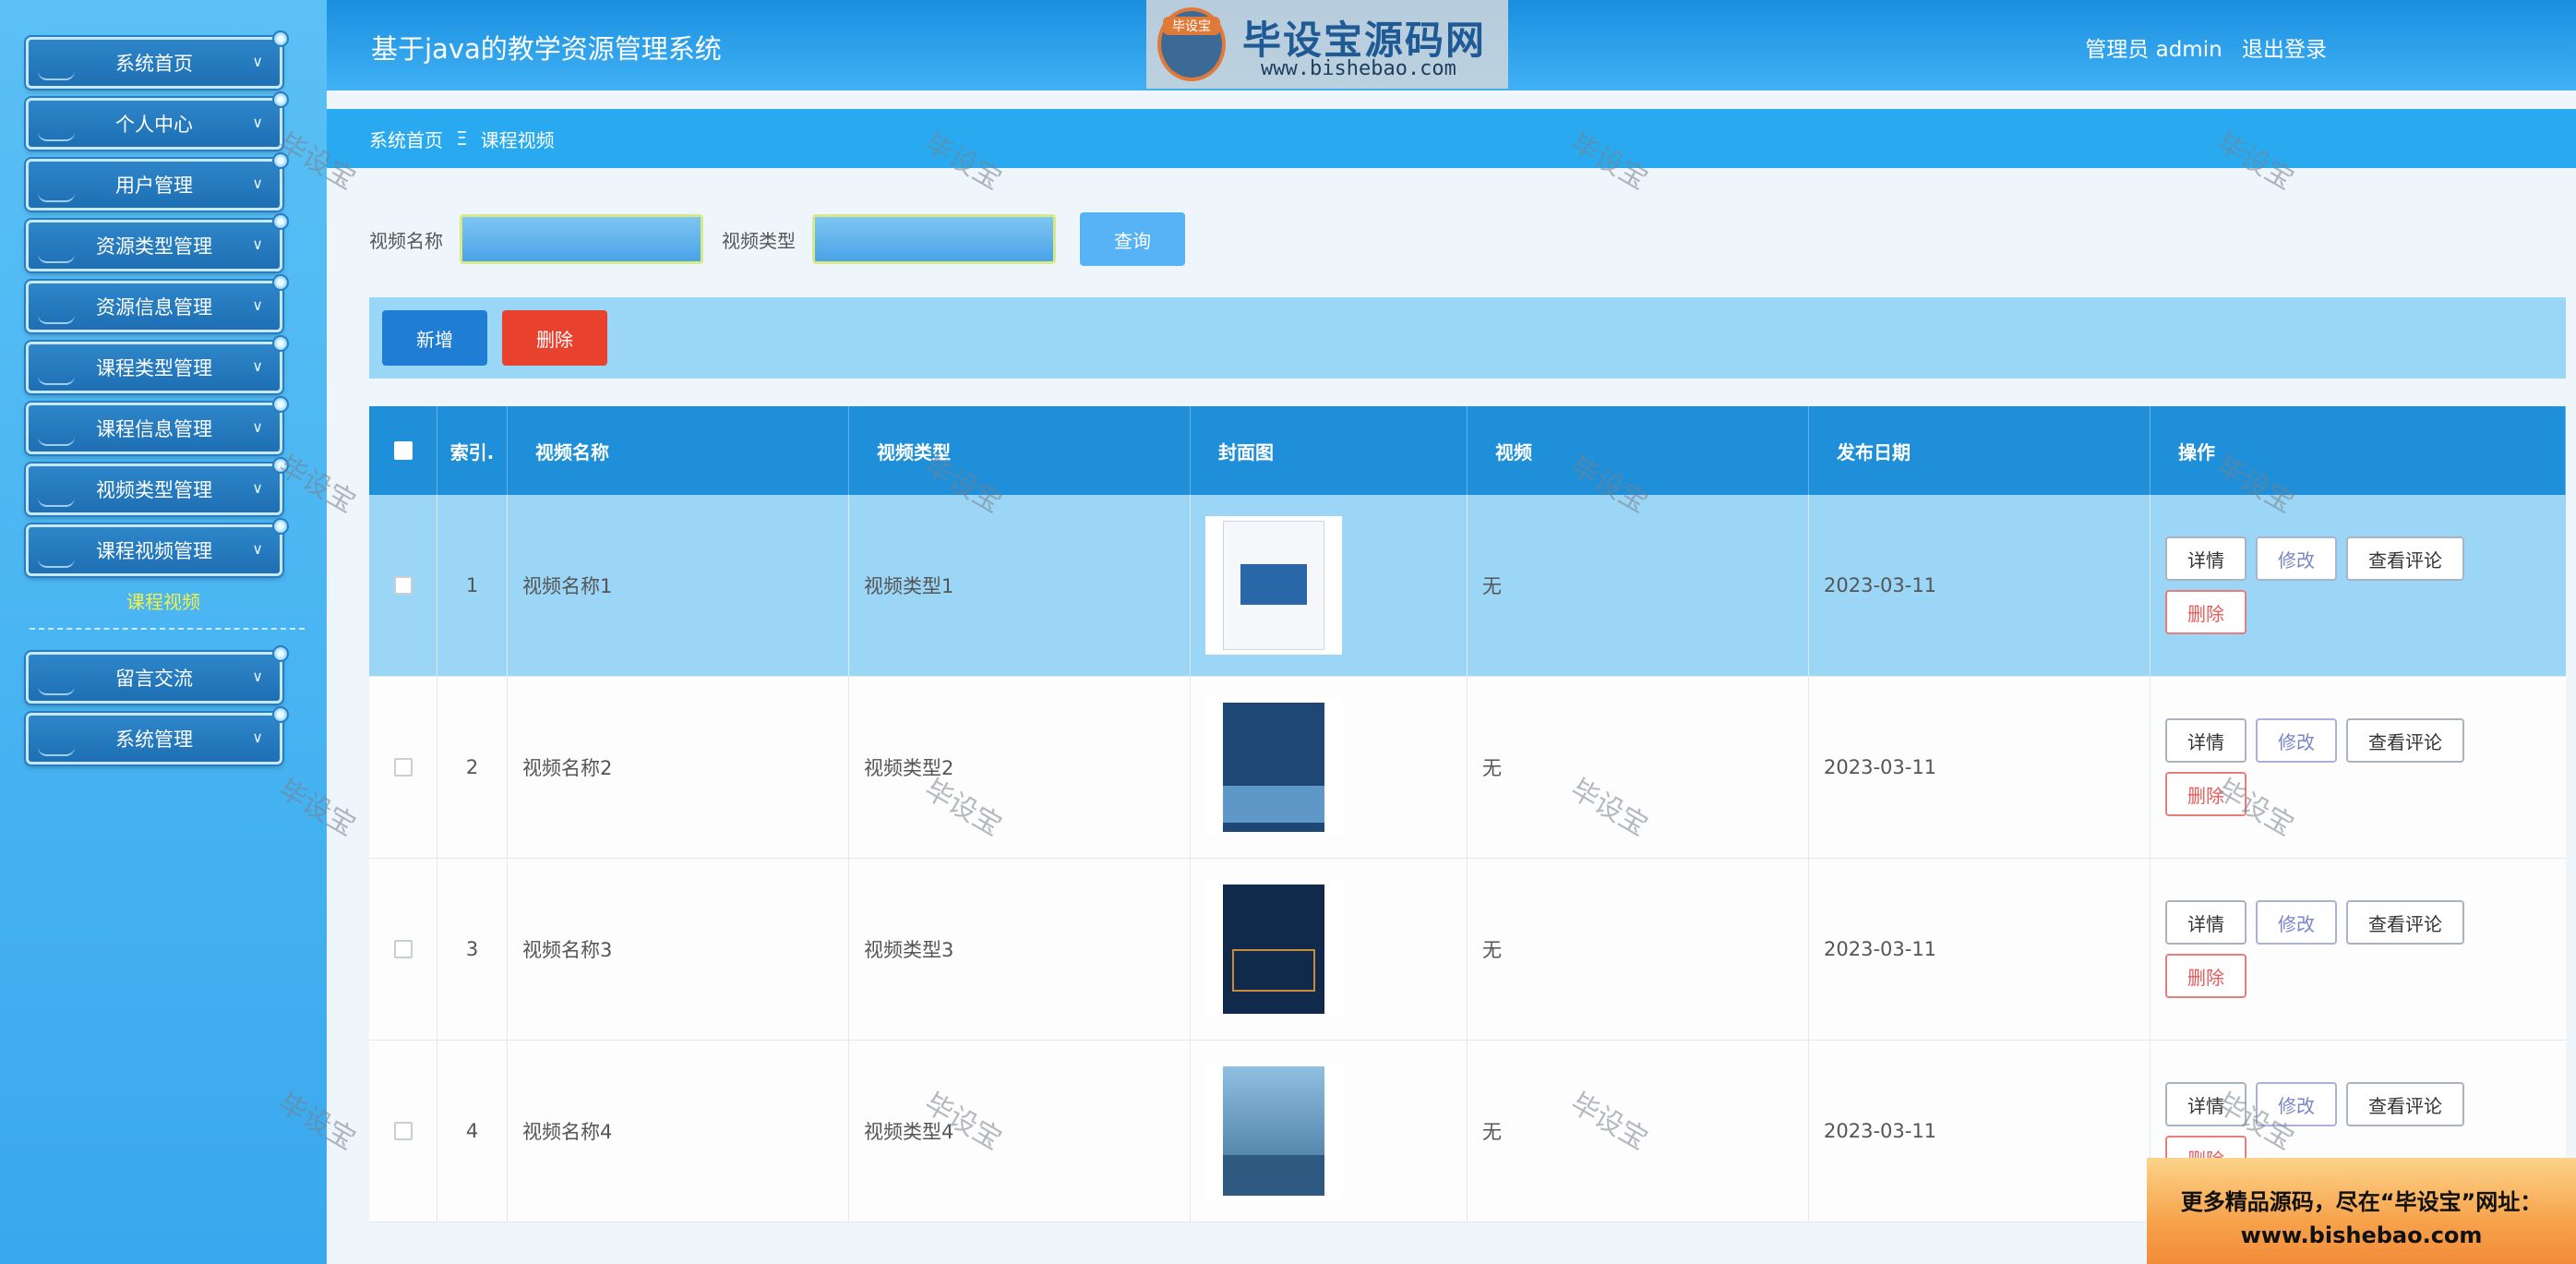 The height and width of the screenshot is (1264, 2576). What do you see at coordinates (1468, 950) in the screenshot?
I see `table-row: 3 视频名称3 视频类型3 无 2023-03-11 详情 修改 查看评论 删除` at bounding box center [1468, 950].